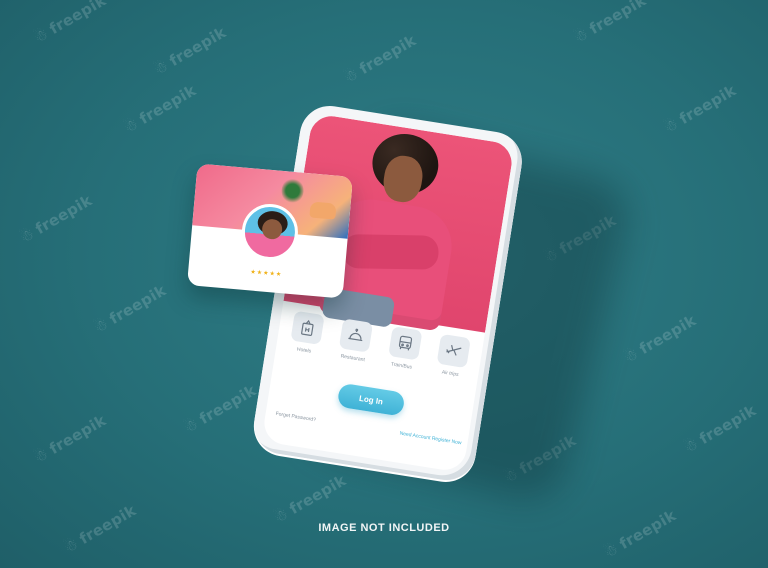 The width and height of the screenshot is (768, 568). What do you see at coordinates (453, 351) in the screenshot?
I see `airplane-icon` at bounding box center [453, 351].